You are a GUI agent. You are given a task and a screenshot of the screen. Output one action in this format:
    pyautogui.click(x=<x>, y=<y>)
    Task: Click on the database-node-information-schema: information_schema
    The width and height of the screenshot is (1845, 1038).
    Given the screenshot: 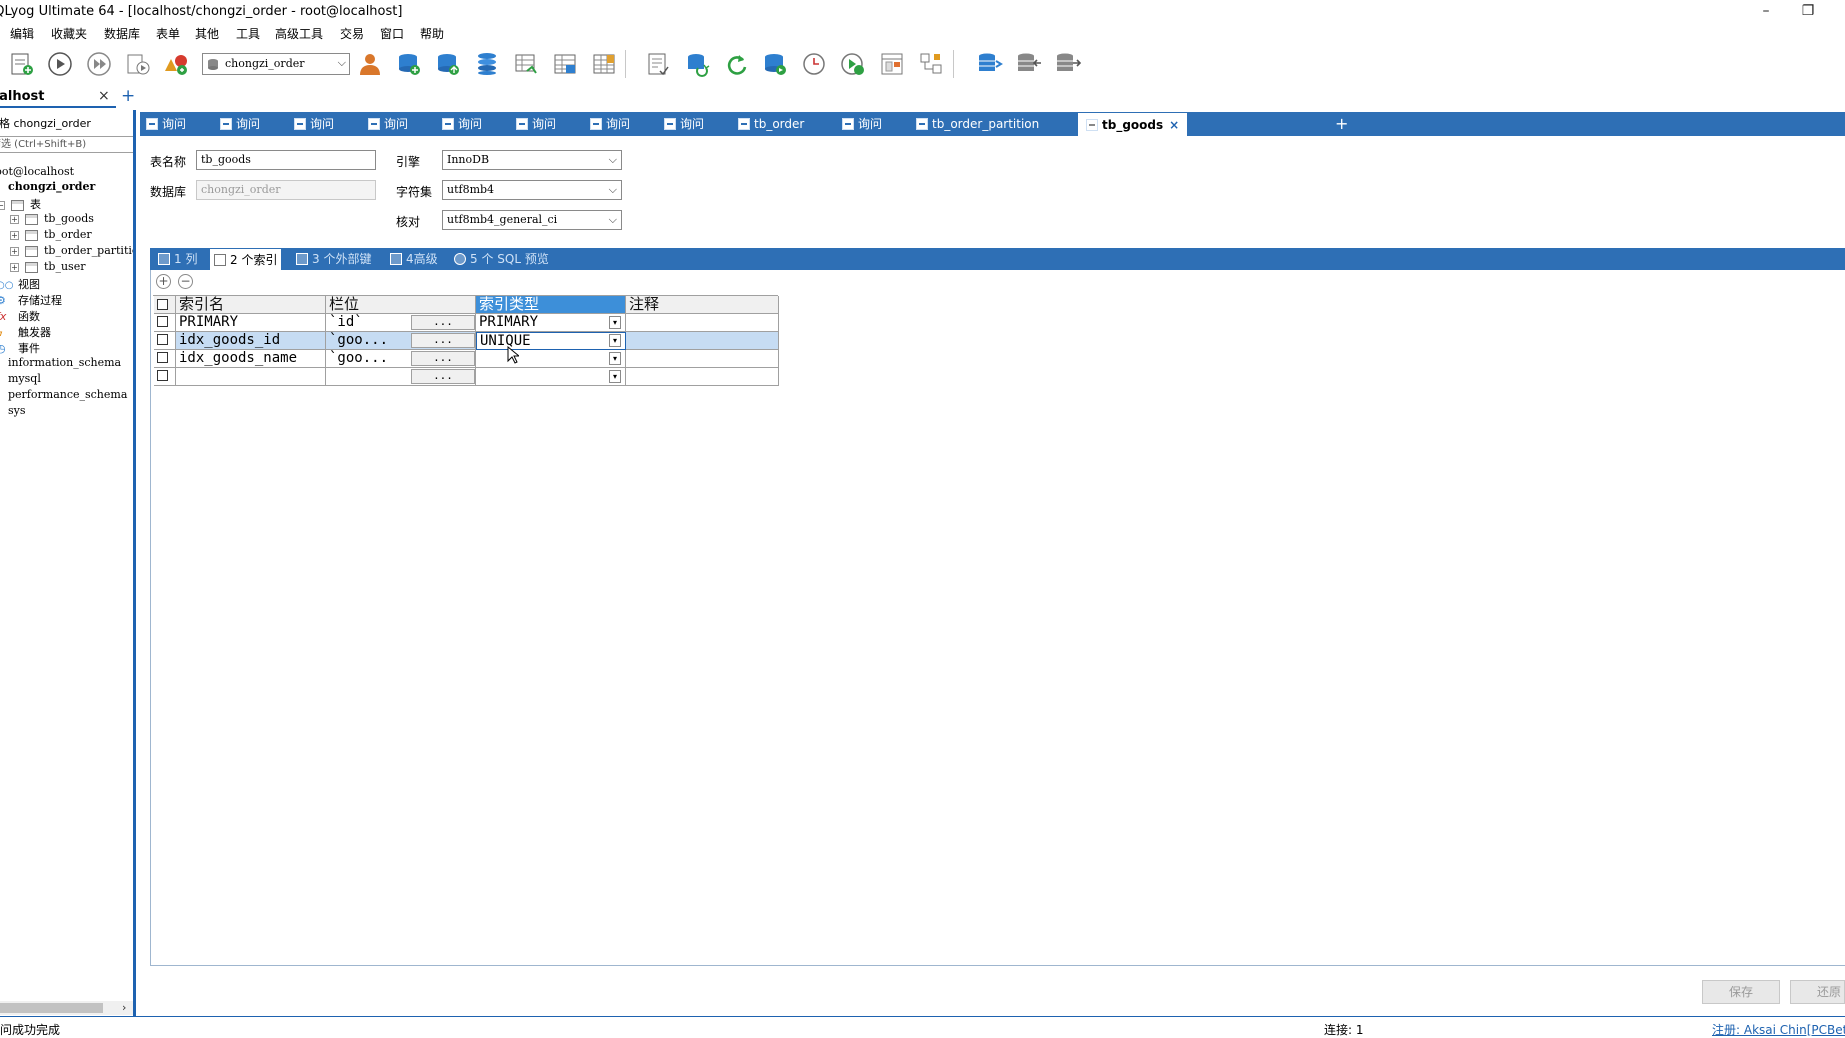 What is the action you would take?
    pyautogui.click(x=64, y=362)
    